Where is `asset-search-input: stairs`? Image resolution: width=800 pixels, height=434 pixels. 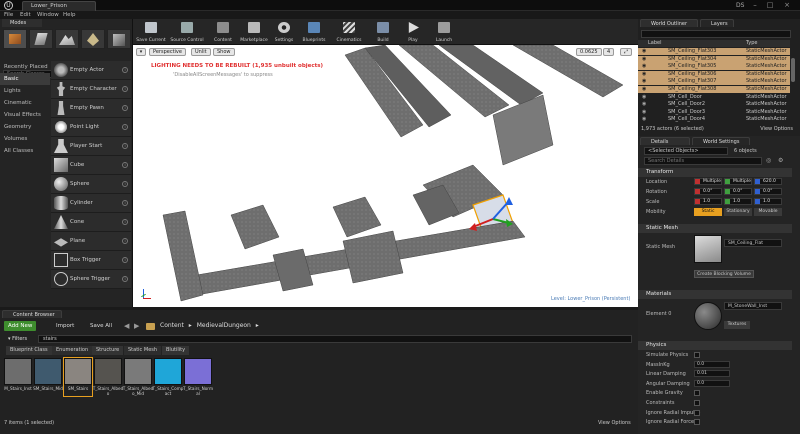 asset-search-input: stairs is located at coordinates (335, 339).